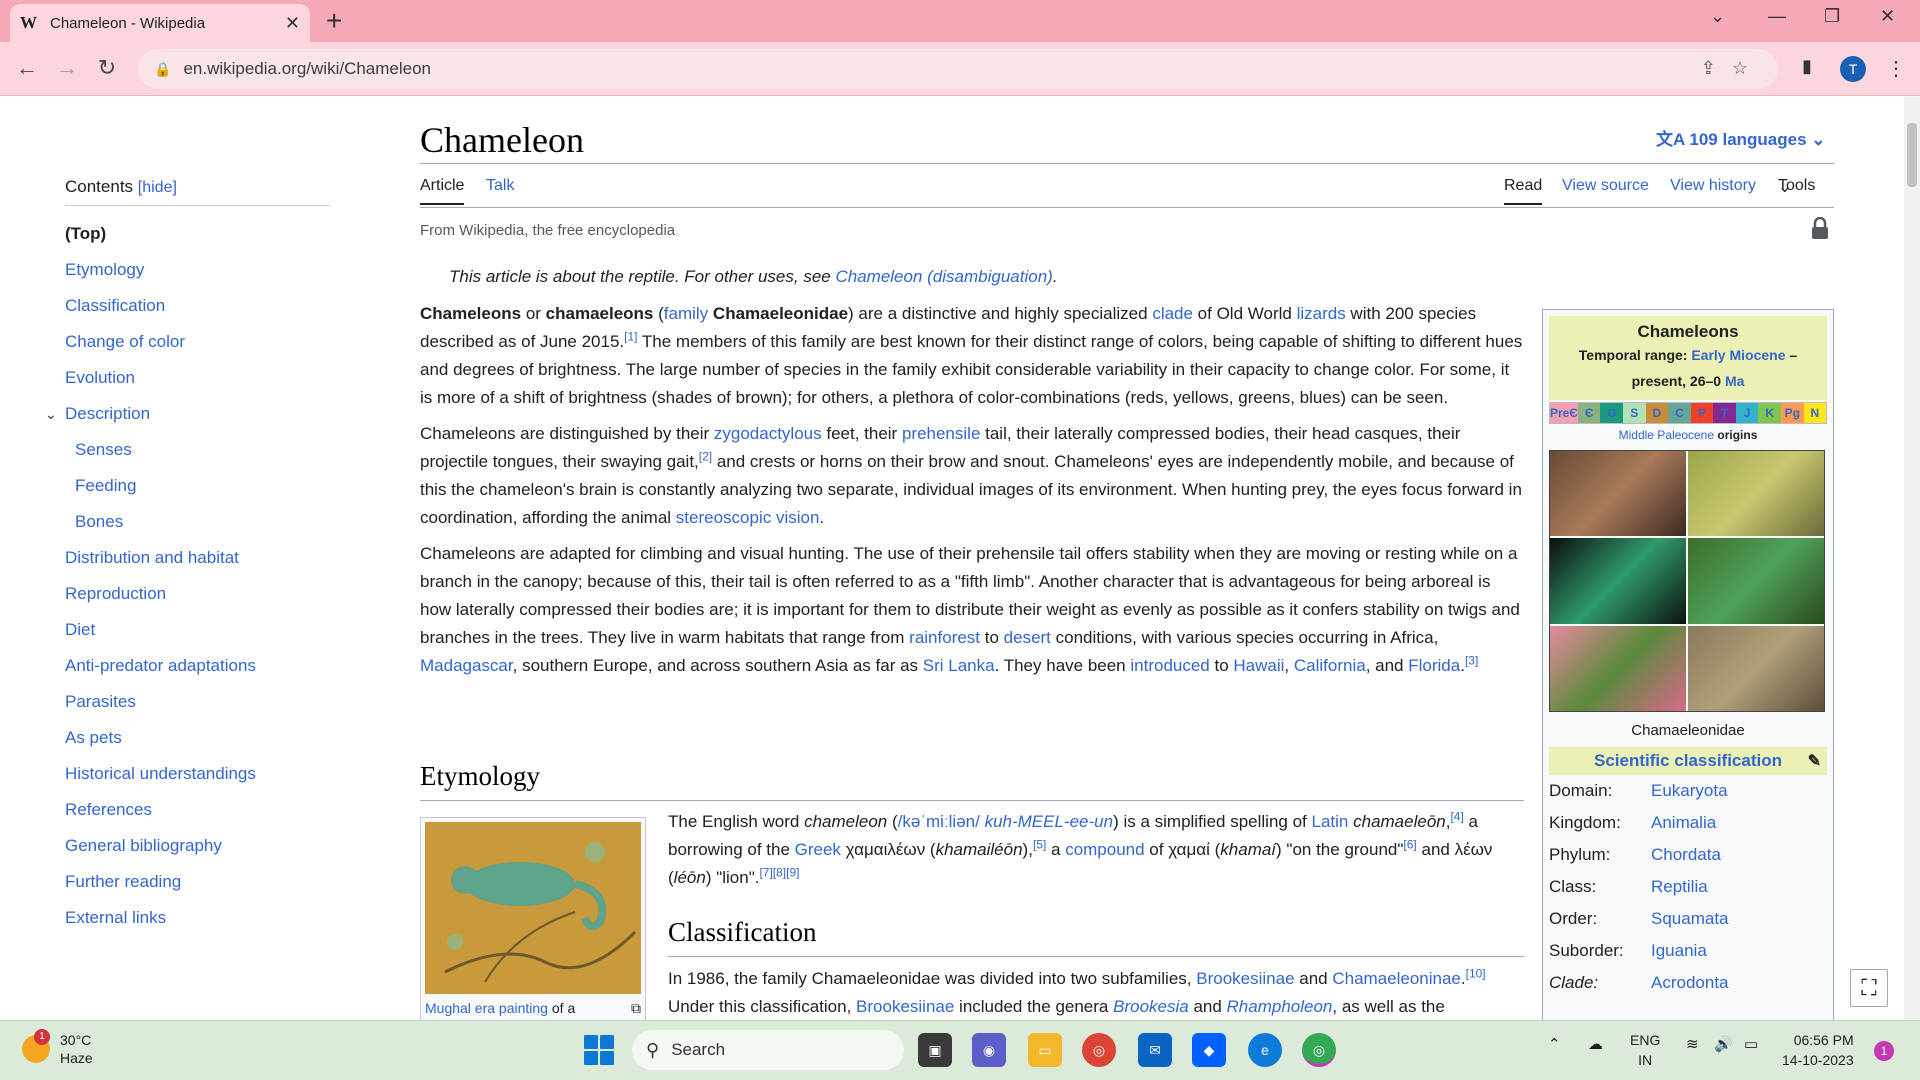 Image resolution: width=1920 pixels, height=1080 pixels. What do you see at coordinates (1723, 1044) in the screenshot?
I see `volume-icon: 🔊` at bounding box center [1723, 1044].